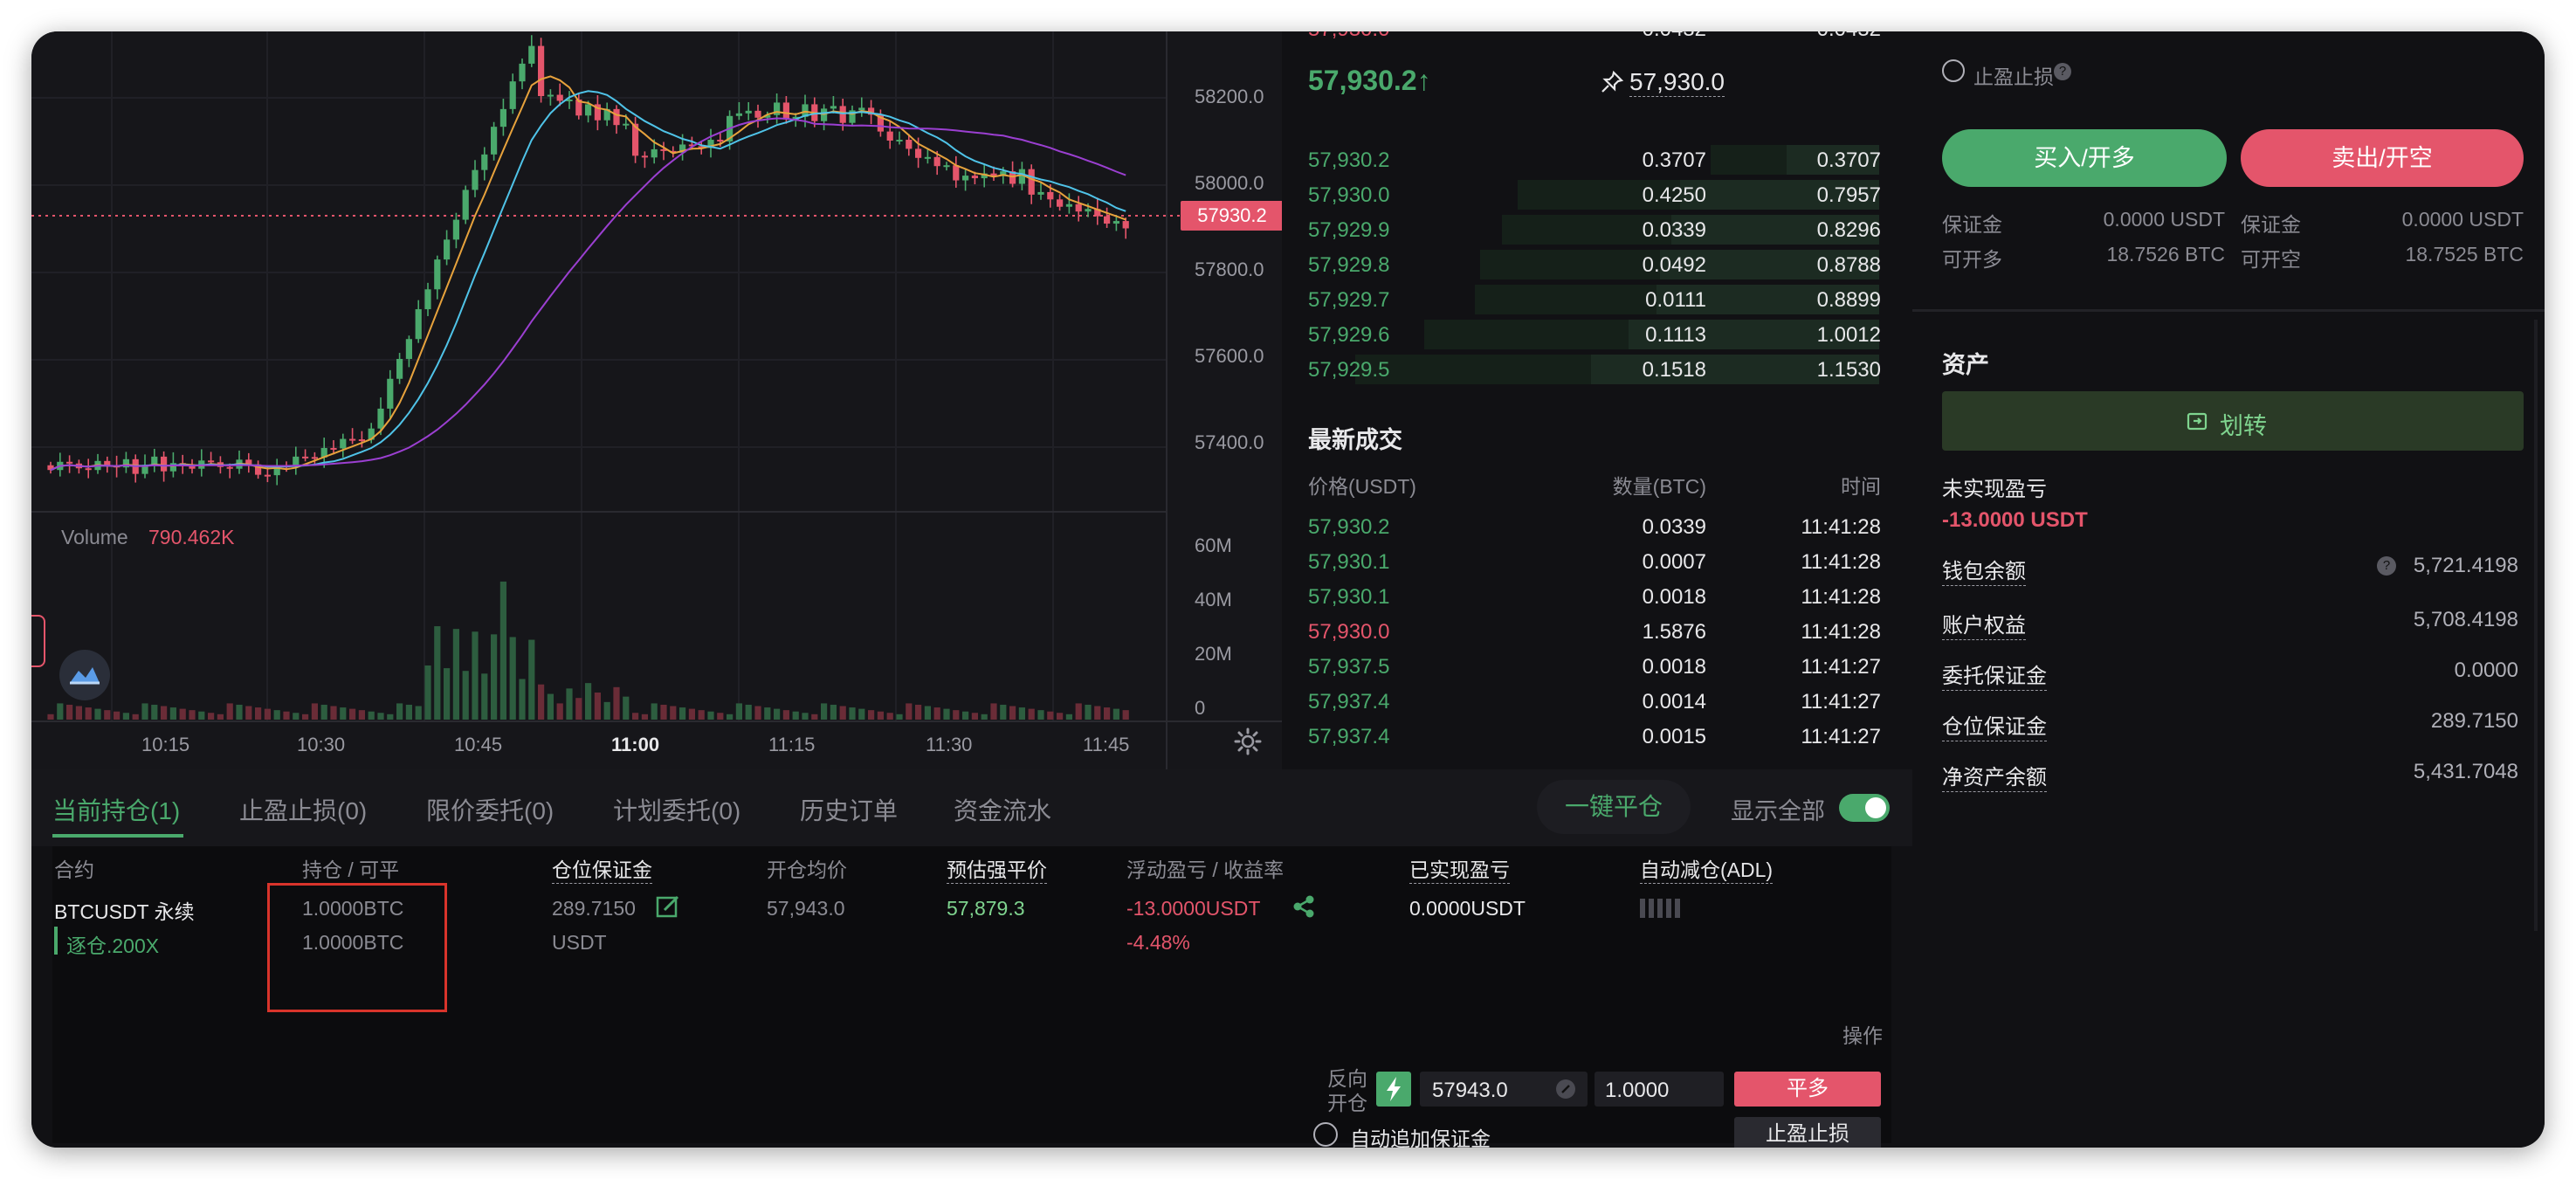  What do you see at coordinates (1864, 808) in the screenshot?
I see `show-all-toggle` at bounding box center [1864, 808].